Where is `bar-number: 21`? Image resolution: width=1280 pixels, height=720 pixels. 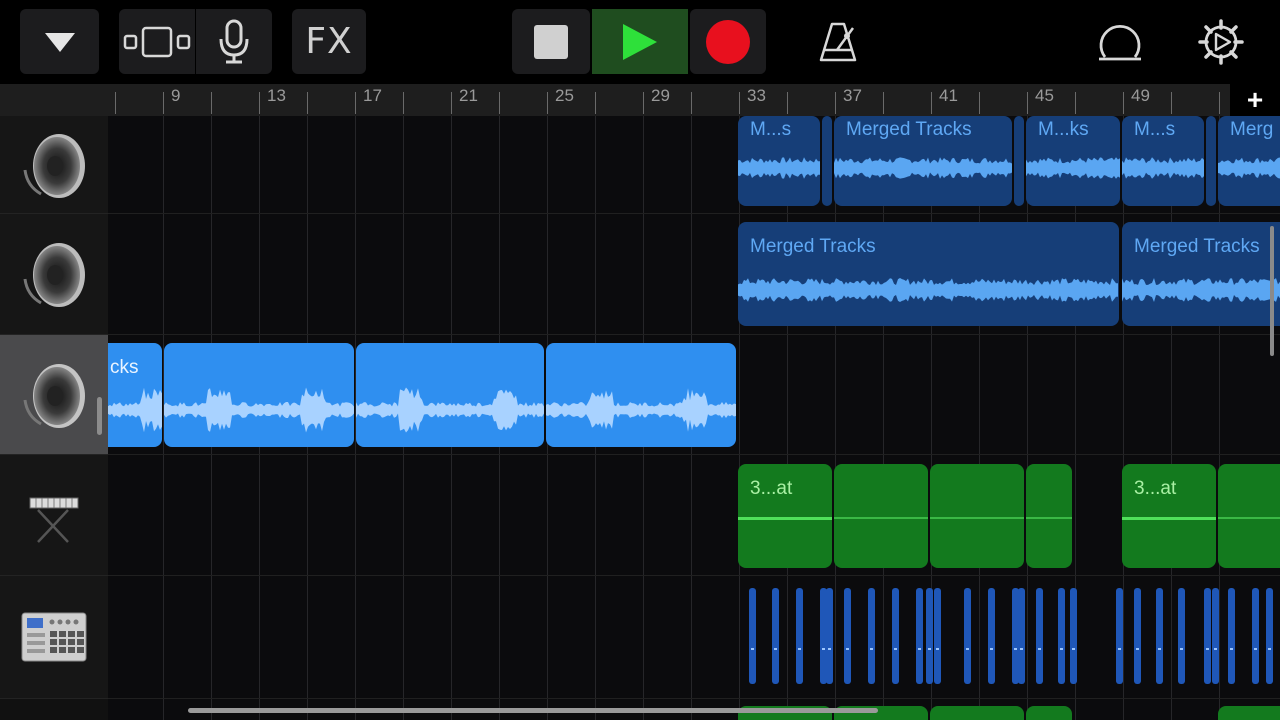
bar-number: 21 is located at coordinates (468, 95).